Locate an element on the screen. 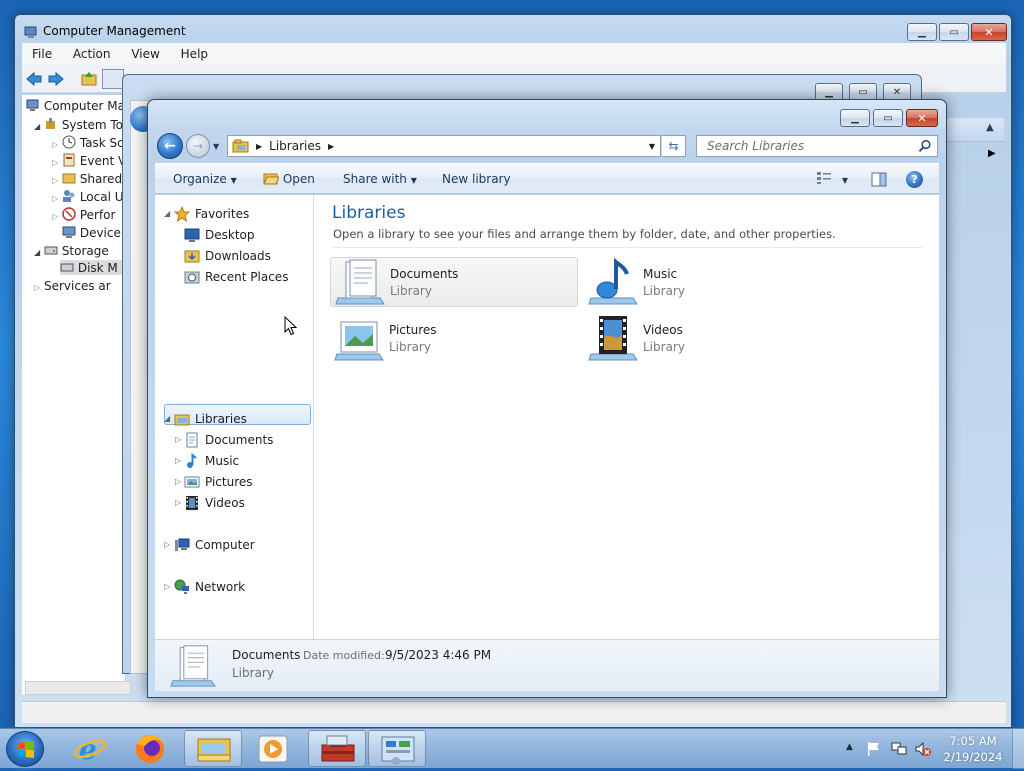 Image resolution: width=1024 pixels, height=771 pixels. videos-icon is located at coordinates (192, 503).